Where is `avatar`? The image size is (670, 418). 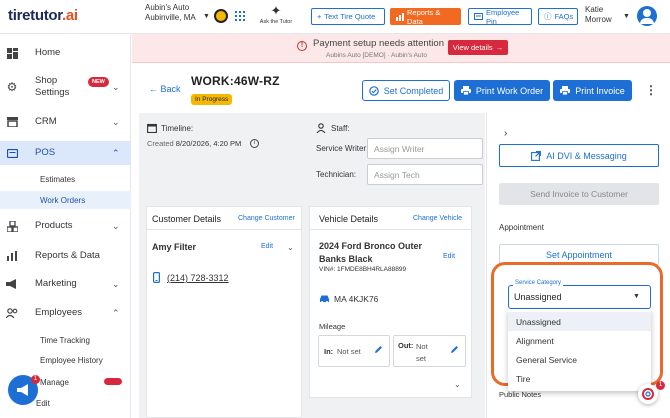
avatar is located at coordinates (647, 16).